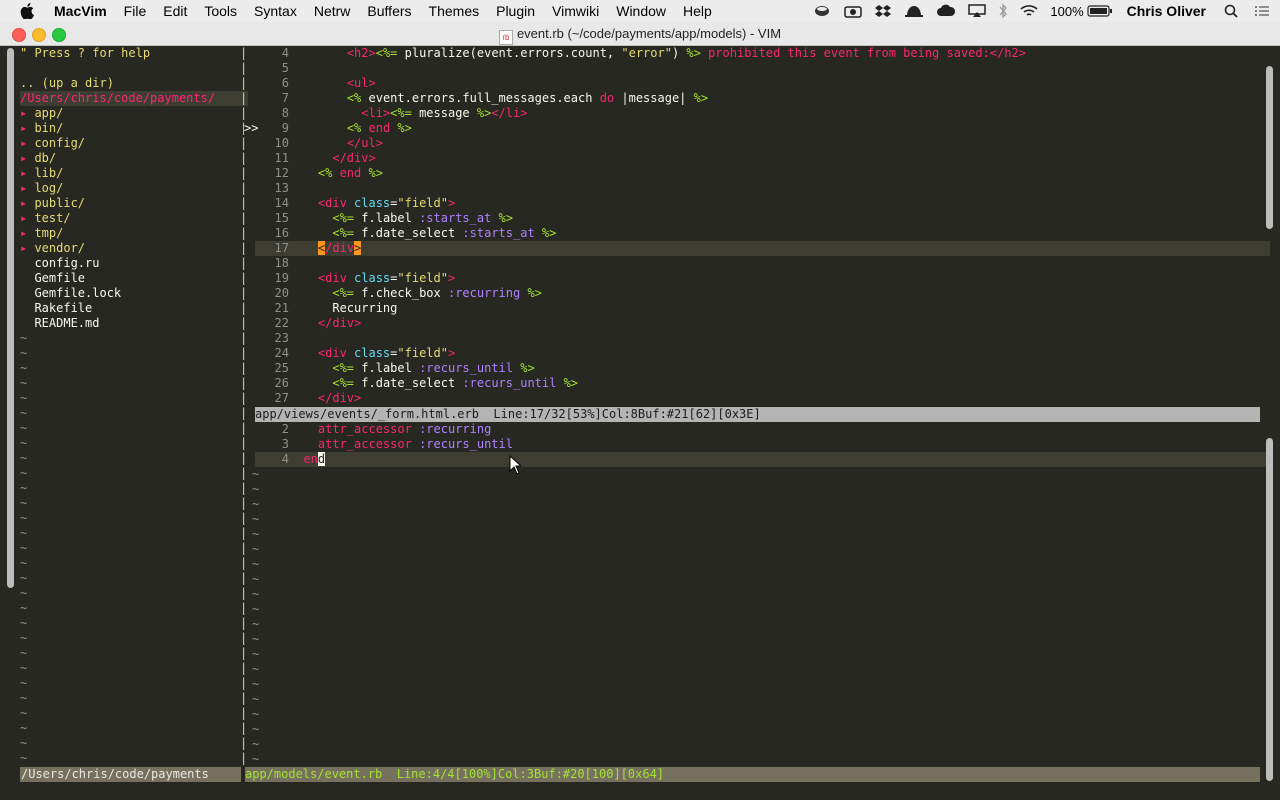  What do you see at coordinates (762, 353) in the screenshot?
I see `code-line: 24 <div class="field">` at bounding box center [762, 353].